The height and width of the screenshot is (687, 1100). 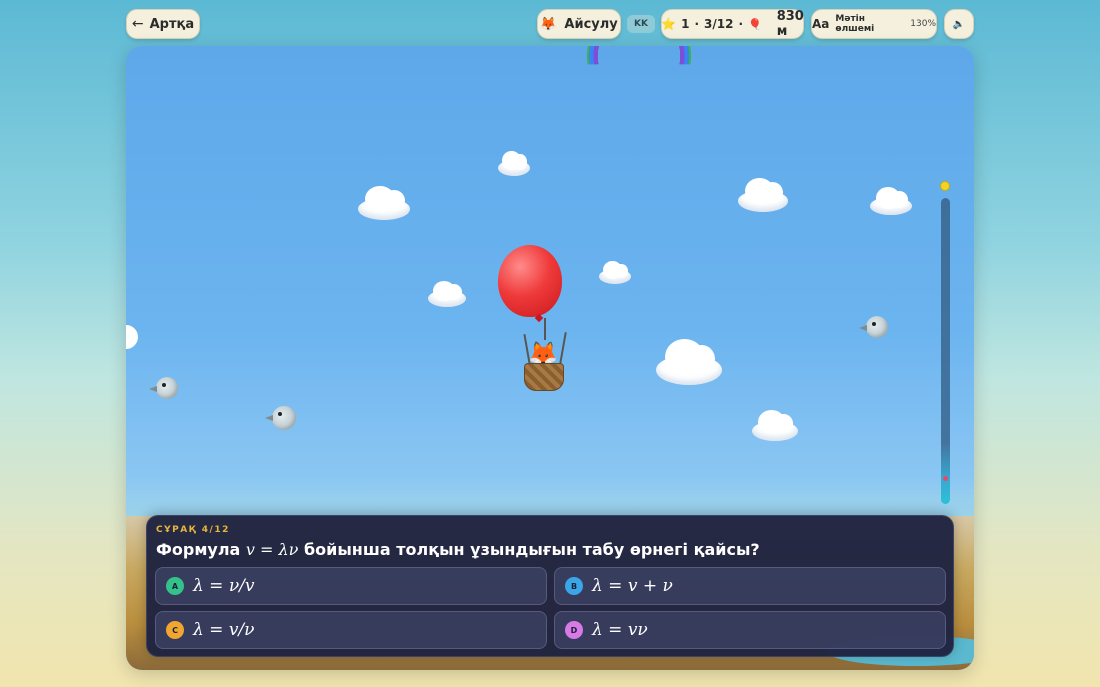 What do you see at coordinates (750, 630) in the screenshot?
I see `answer-option-d: D λ = vν` at bounding box center [750, 630].